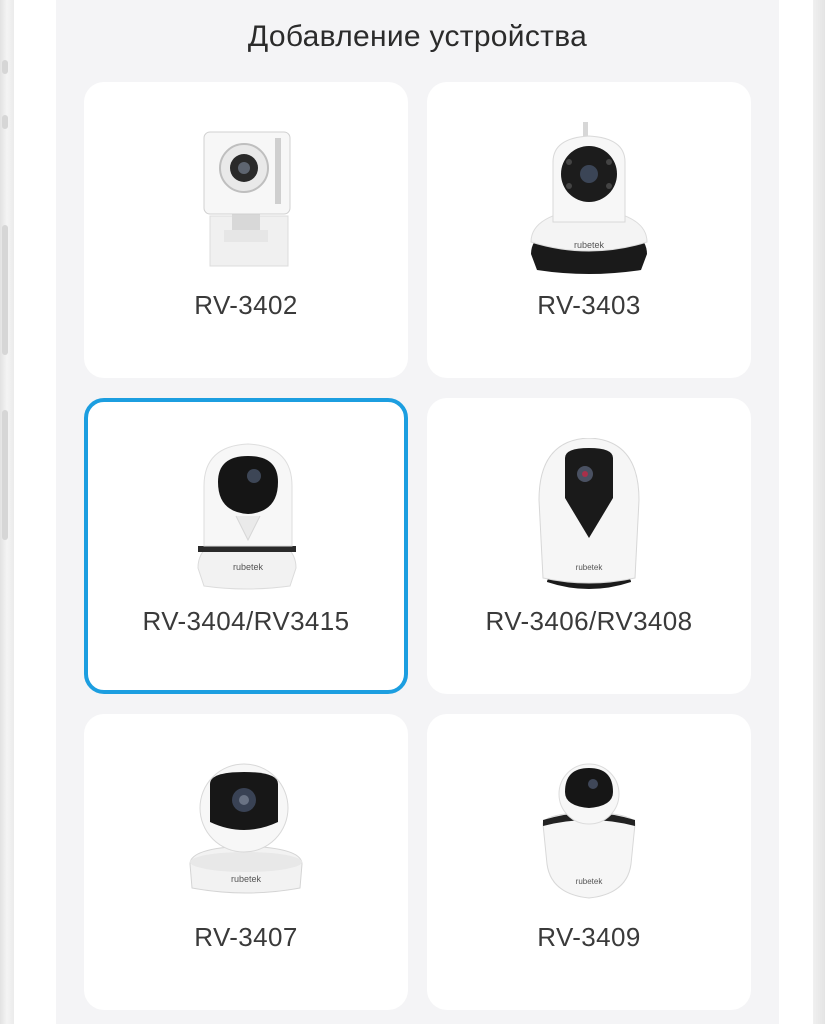 This screenshot has width=825, height=1024. I want to click on device-label: RV-3403, so click(589, 305).